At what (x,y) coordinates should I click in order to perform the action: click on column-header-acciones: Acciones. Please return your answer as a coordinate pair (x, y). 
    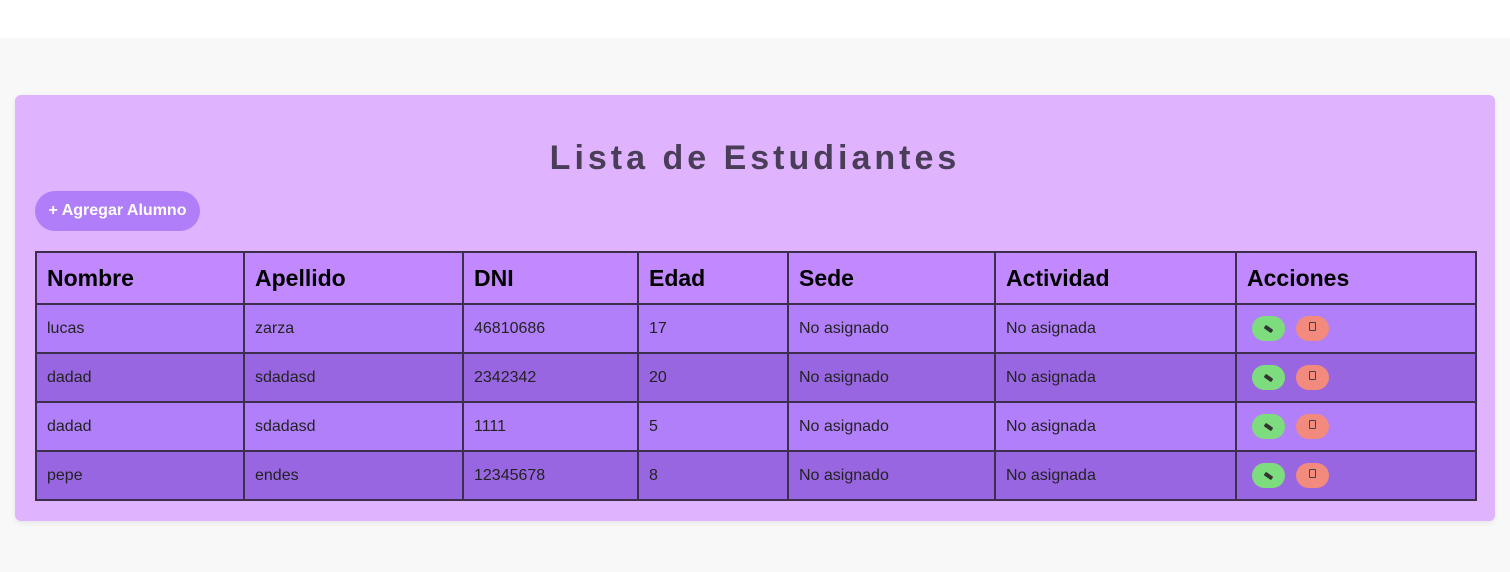
    Looking at the image, I should click on (1356, 278).